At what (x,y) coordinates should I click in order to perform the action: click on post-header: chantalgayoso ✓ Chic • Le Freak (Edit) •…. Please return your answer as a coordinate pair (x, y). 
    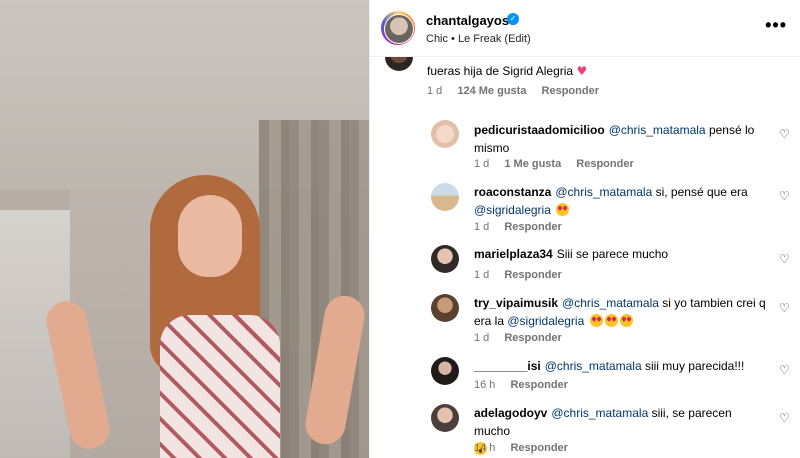
    Looking at the image, I should click on (585, 28).